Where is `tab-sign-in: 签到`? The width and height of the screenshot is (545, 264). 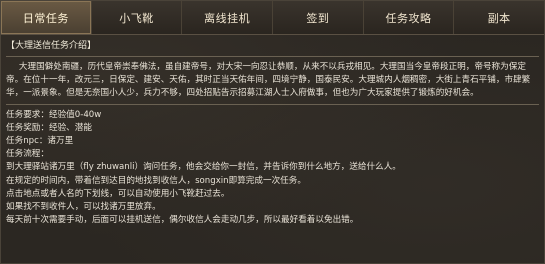
tab-sign-in: 签到 is located at coordinates (318, 17).